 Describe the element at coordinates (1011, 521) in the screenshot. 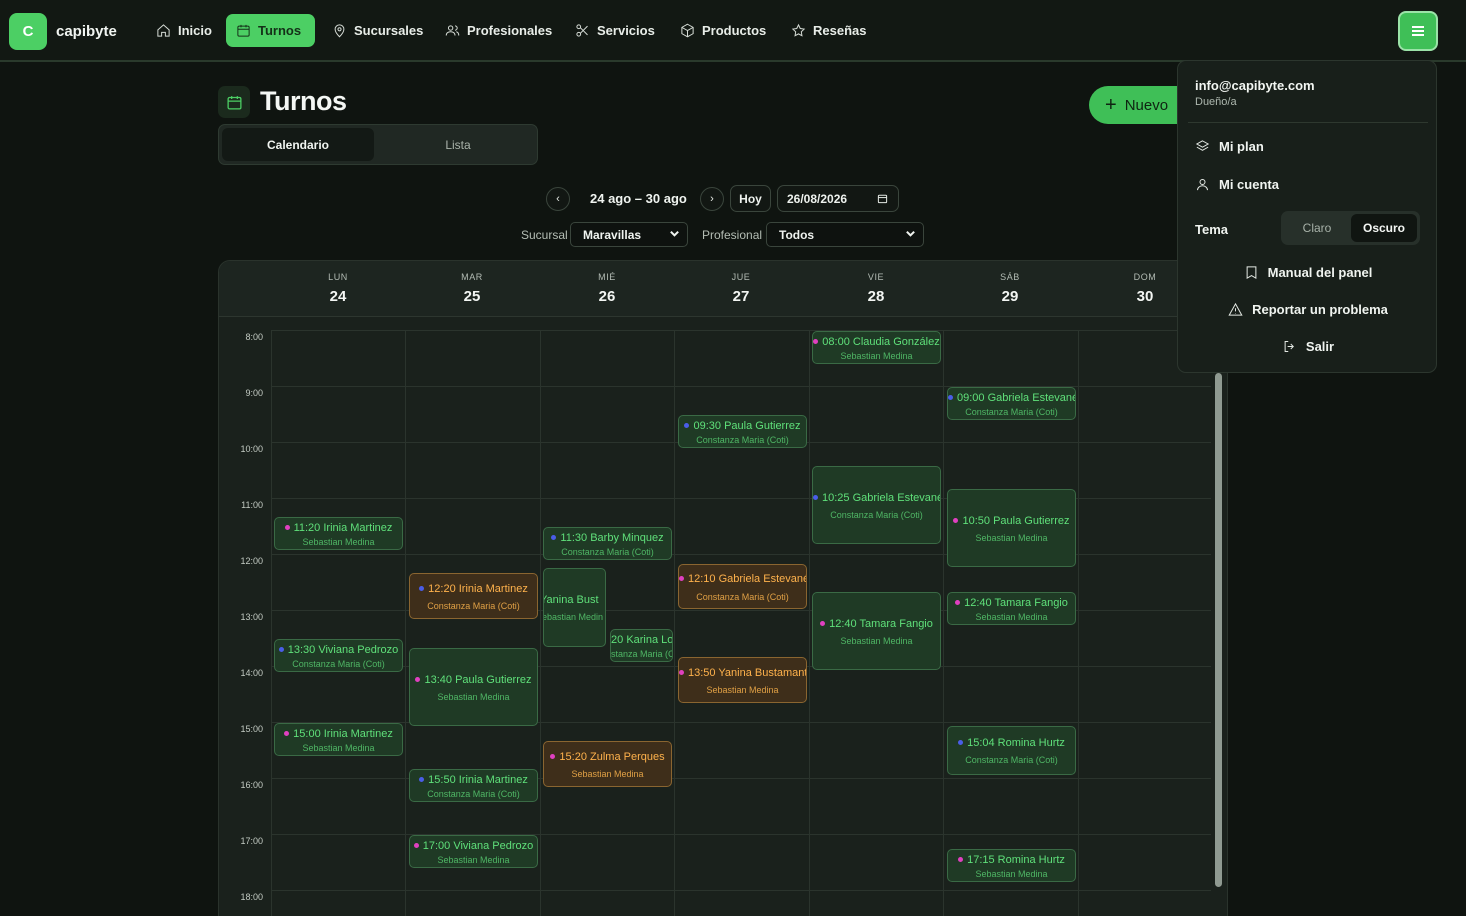

I see `event-title: 10:50 Paula Gutierrez` at that location.